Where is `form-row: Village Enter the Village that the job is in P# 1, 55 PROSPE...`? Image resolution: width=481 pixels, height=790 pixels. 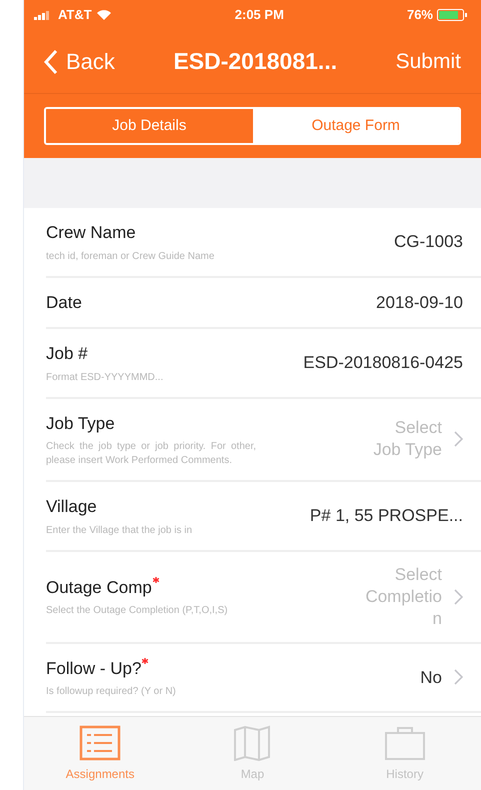
form-row: Village Enter the Village that the job is in P# 1, 55 PROSPE... is located at coordinates (263, 517).